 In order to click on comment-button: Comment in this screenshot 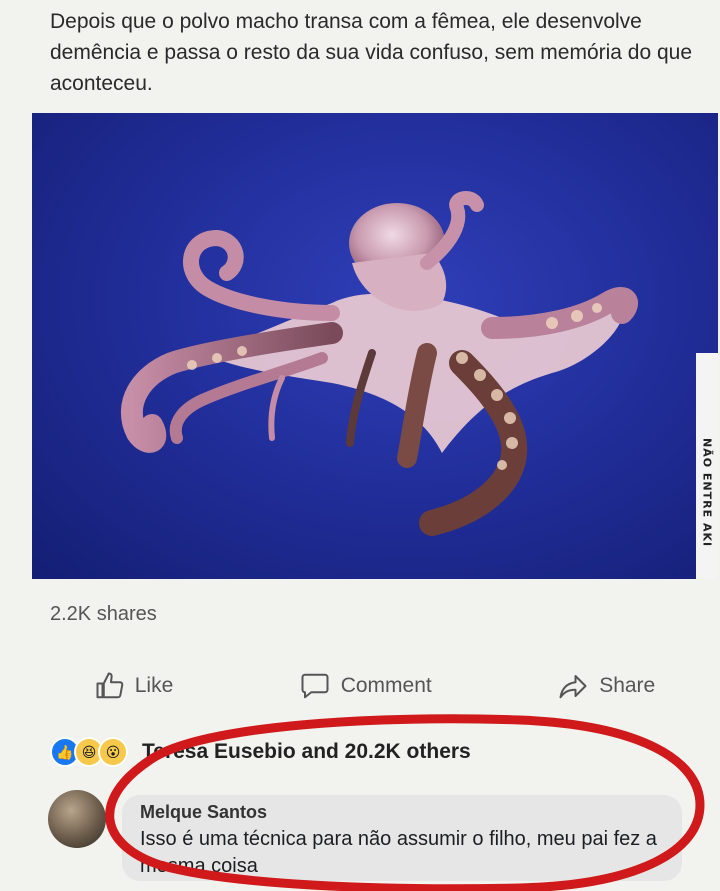, I will do `click(365, 686)`.